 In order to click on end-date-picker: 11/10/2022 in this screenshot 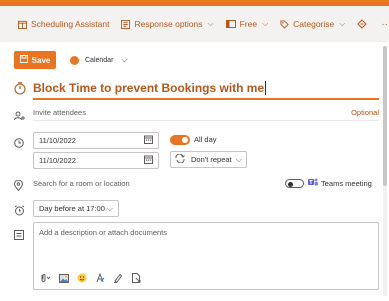, I will do `click(96, 160)`.